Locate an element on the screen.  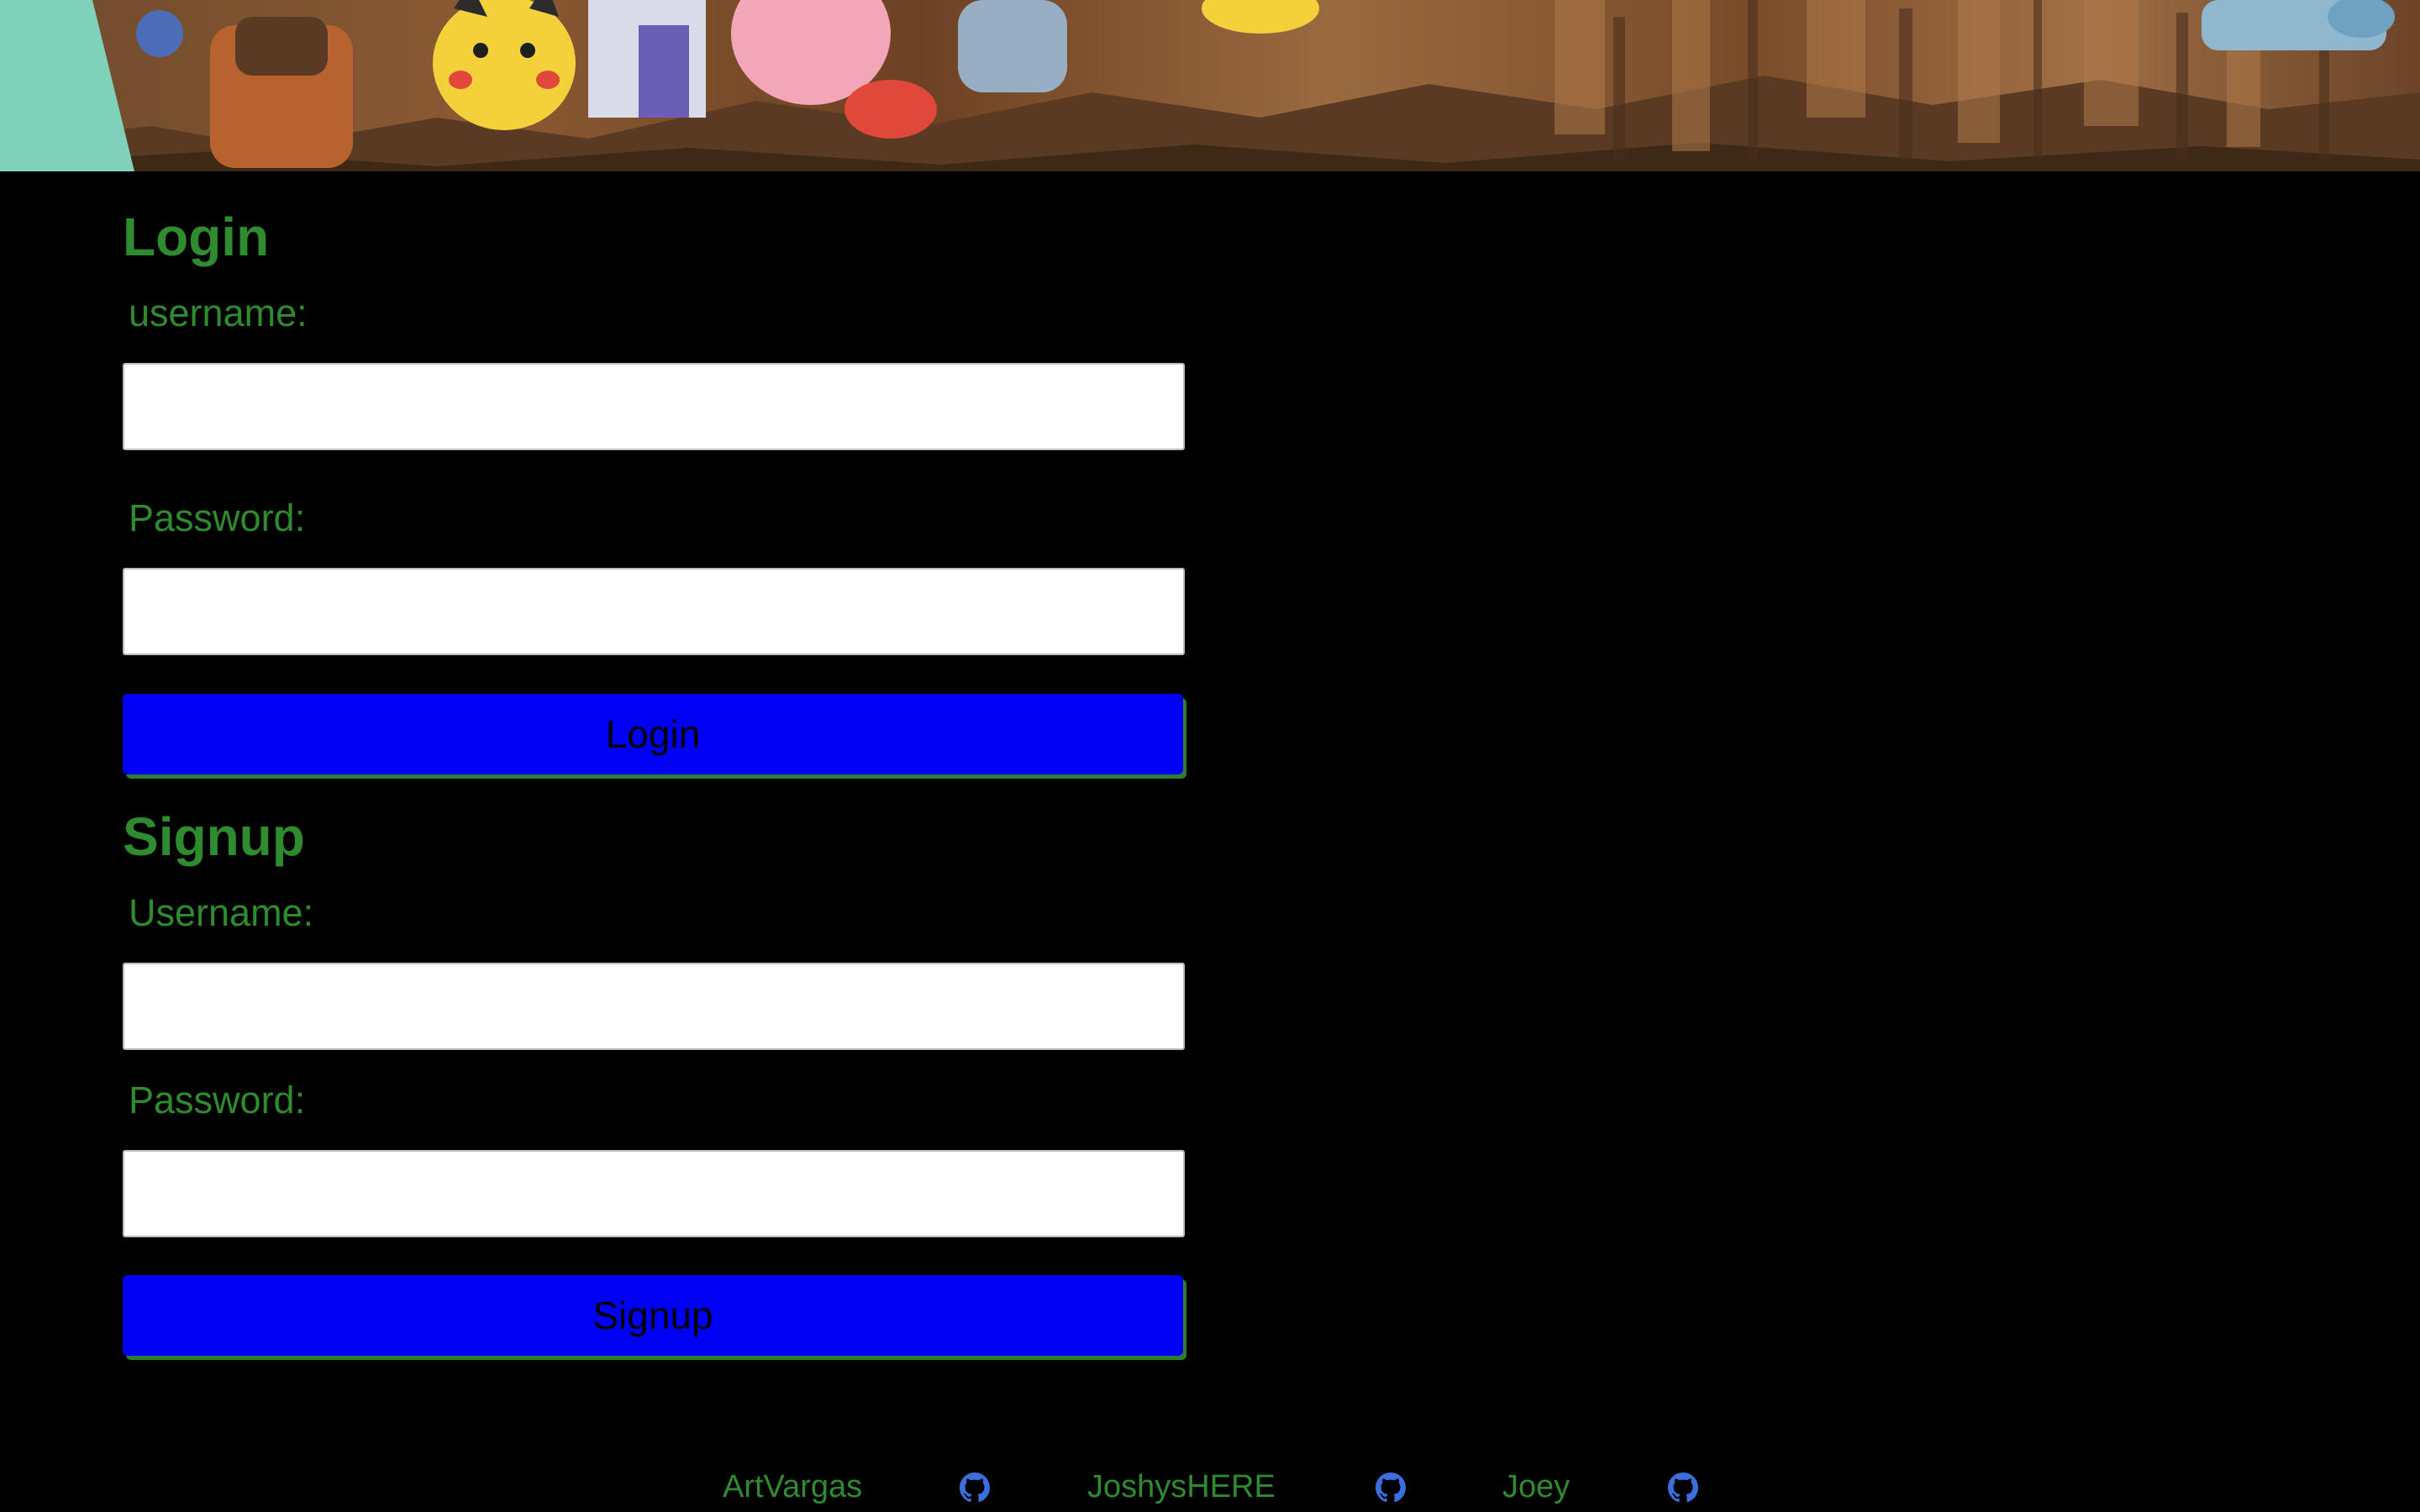
login-password-label: Password: is located at coordinates (218, 517).